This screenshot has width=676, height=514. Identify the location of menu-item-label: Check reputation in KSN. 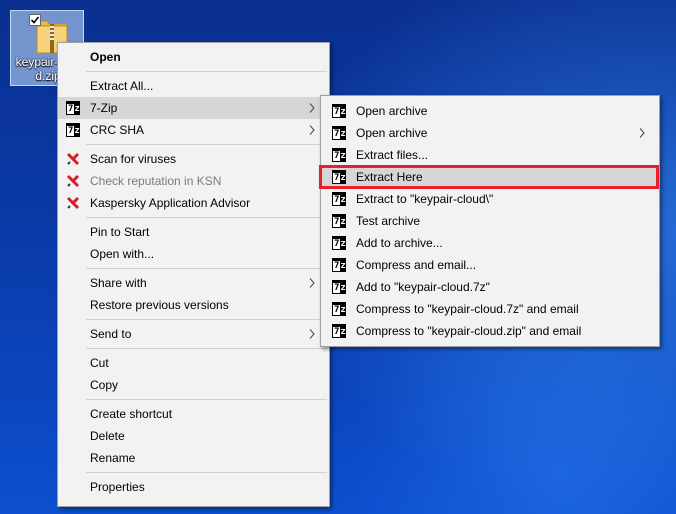
(156, 181).